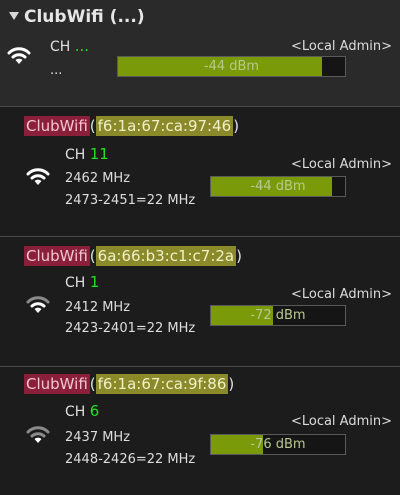 Image resolution: width=400 pixels, height=495 pixels. I want to click on signal-bar: -76 dBm, so click(278, 444).